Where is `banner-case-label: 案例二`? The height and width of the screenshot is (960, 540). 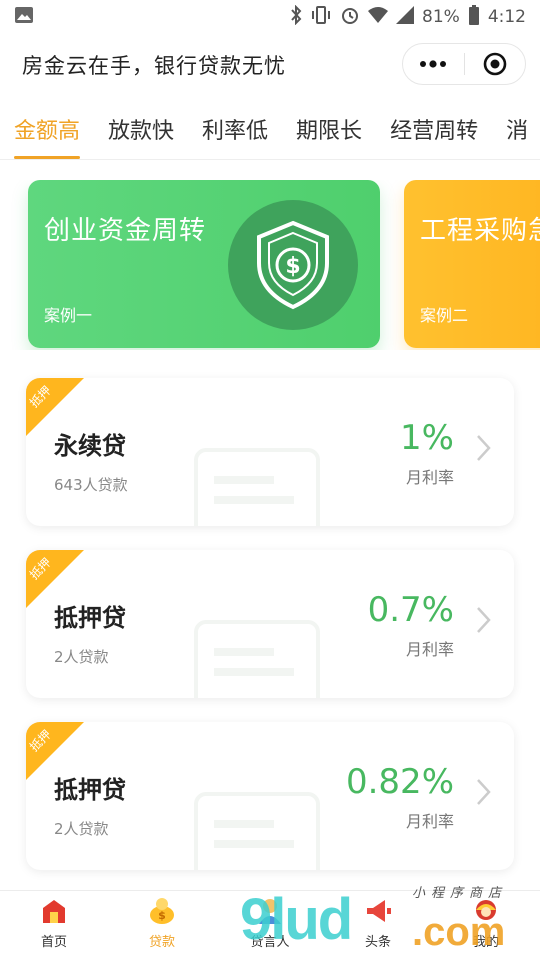 banner-case-label: 案例二 is located at coordinates (444, 315).